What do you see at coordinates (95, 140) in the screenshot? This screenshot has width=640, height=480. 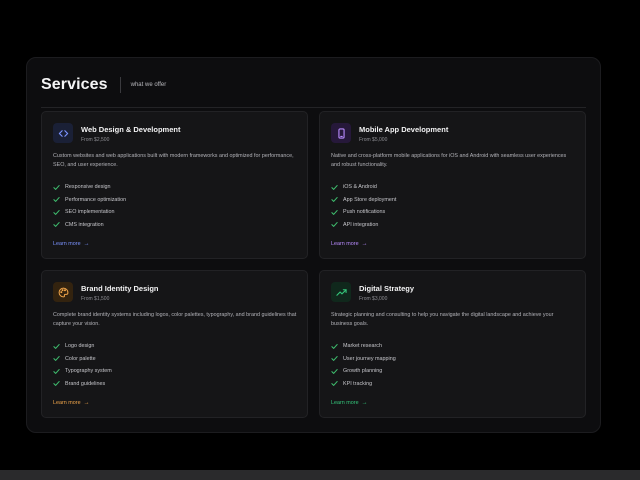 I see `card-price: From $2,500` at bounding box center [95, 140].